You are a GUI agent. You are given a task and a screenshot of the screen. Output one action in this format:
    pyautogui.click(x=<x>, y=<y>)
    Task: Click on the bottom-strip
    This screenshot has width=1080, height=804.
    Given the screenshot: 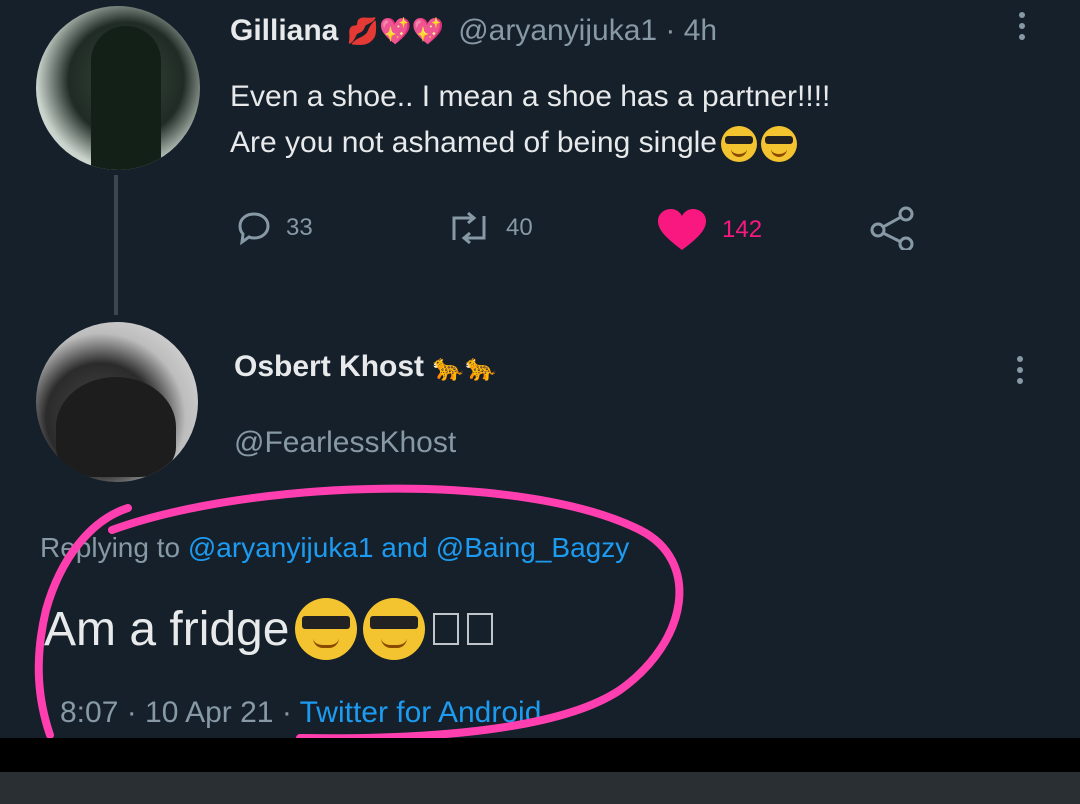 What is the action you would take?
    pyautogui.click(x=540, y=788)
    